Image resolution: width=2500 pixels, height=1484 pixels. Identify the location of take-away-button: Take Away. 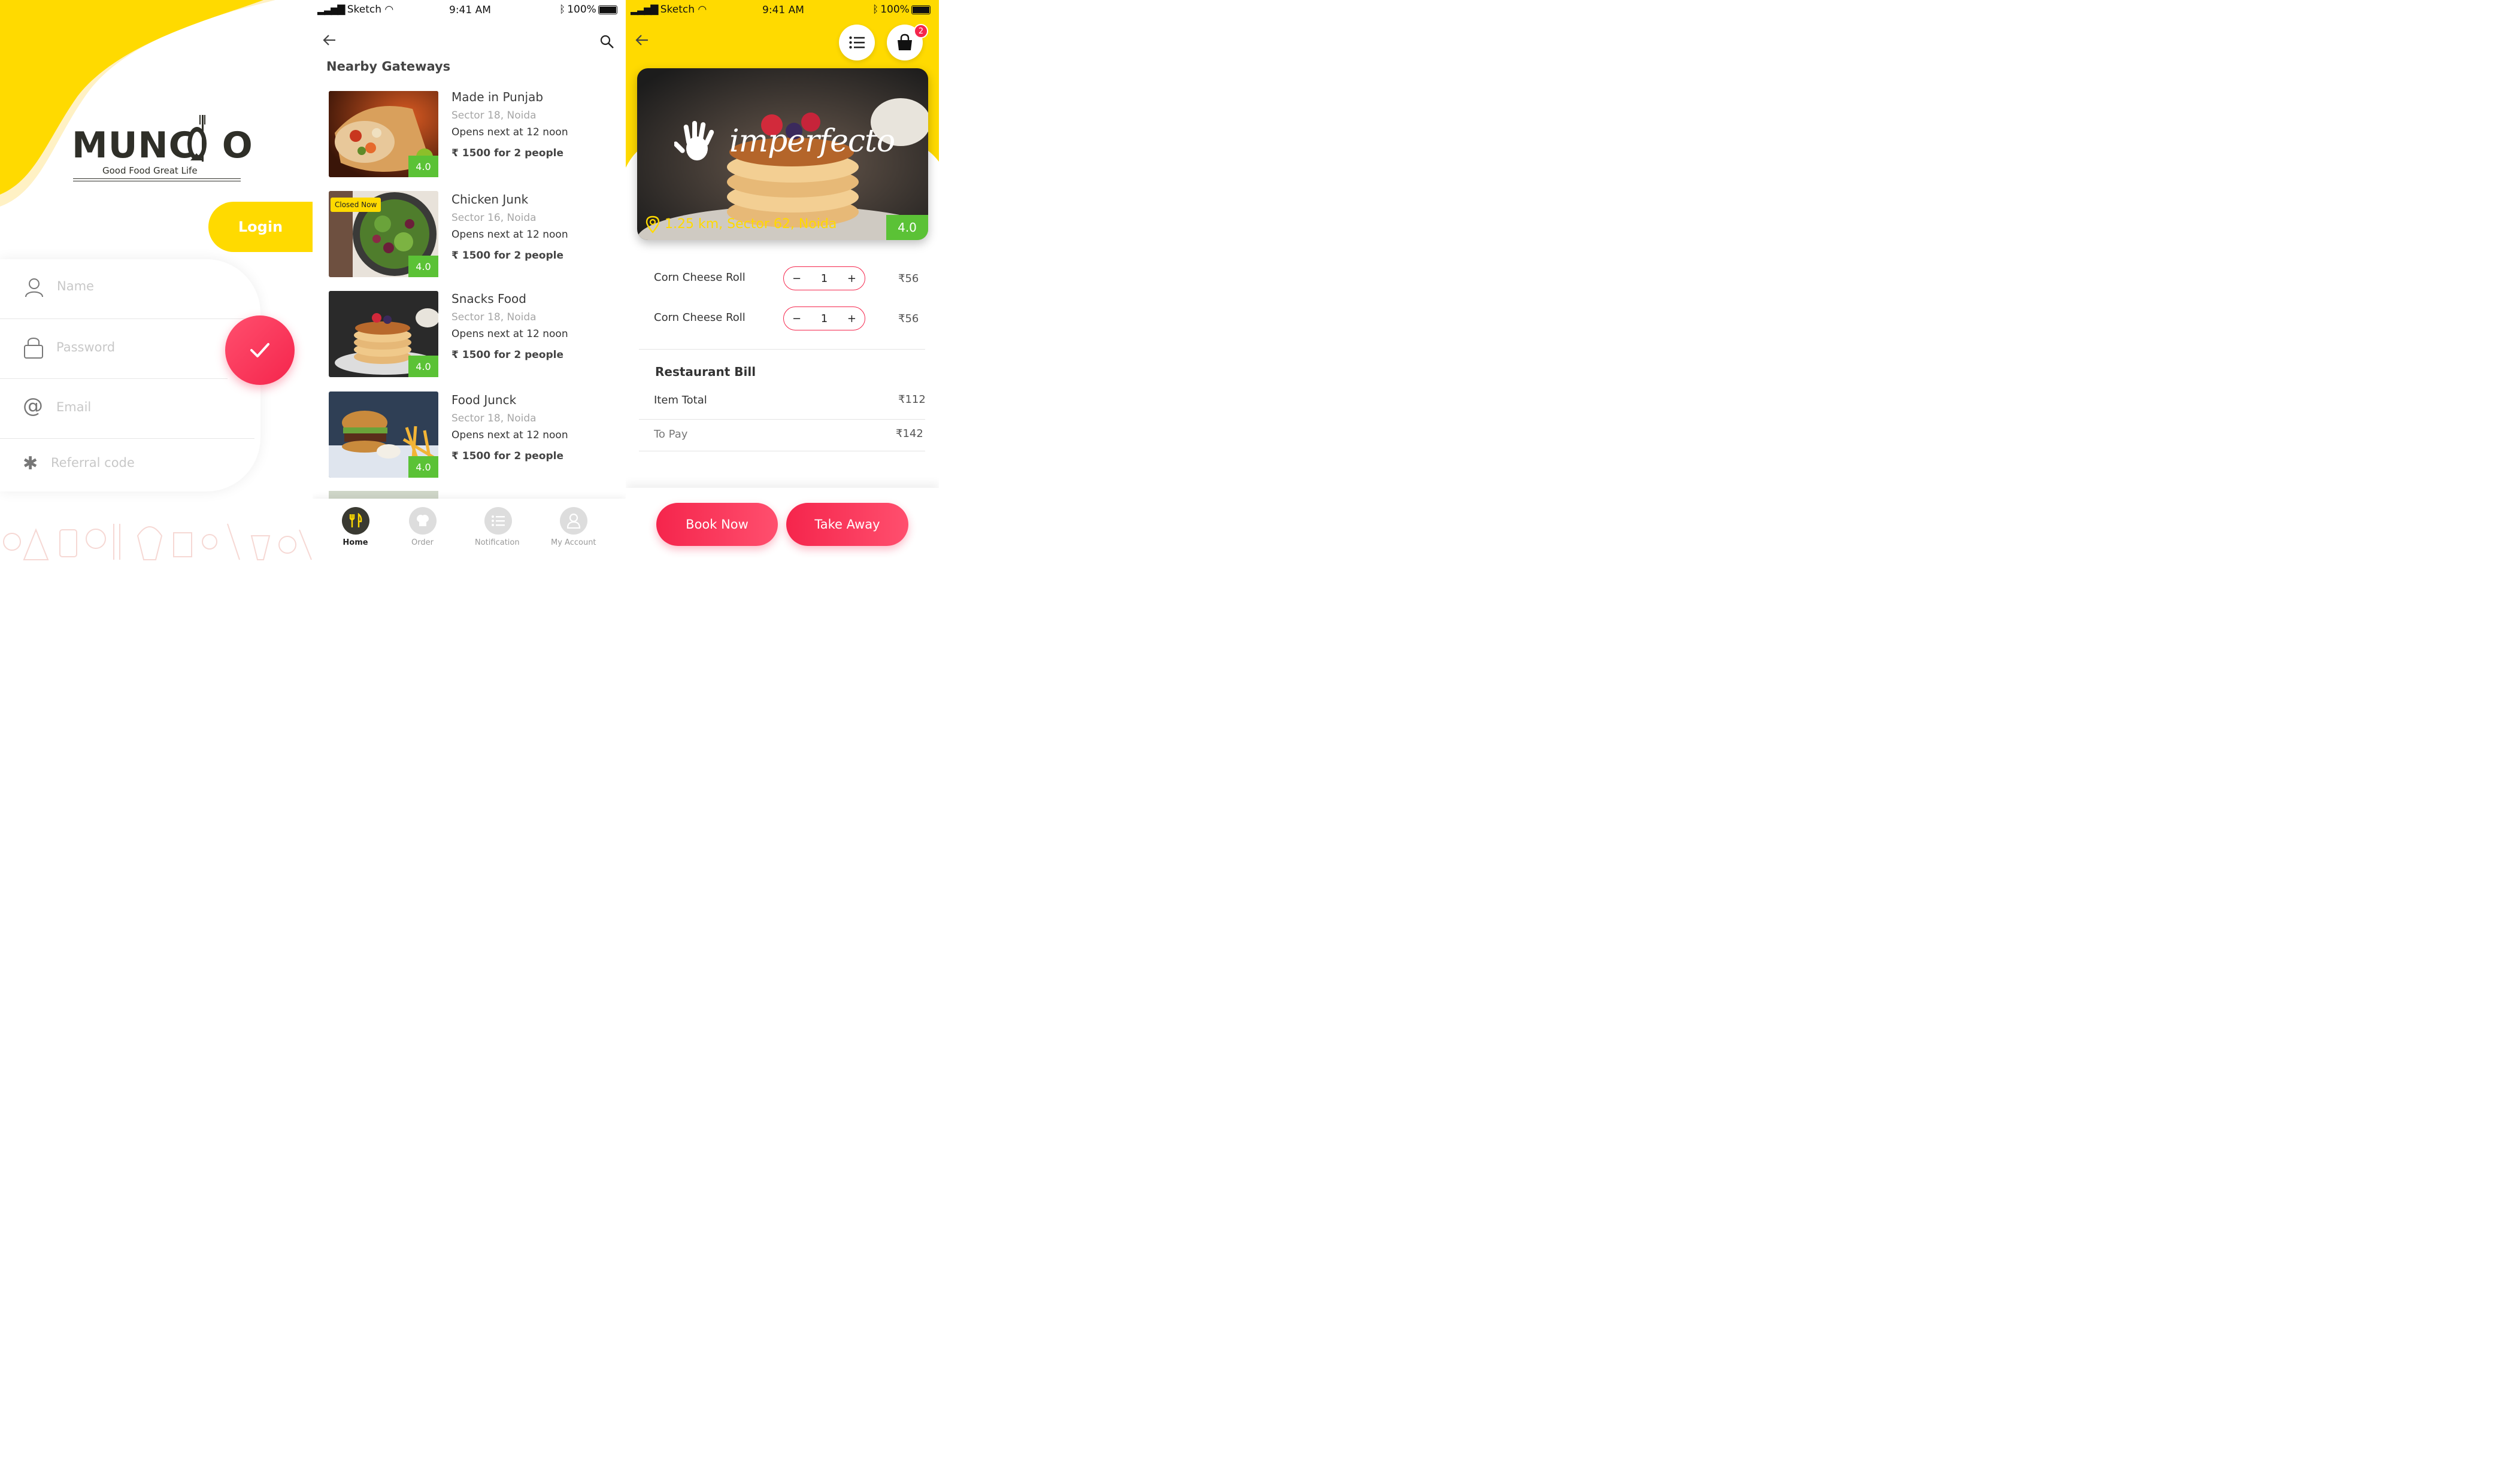
(847, 524).